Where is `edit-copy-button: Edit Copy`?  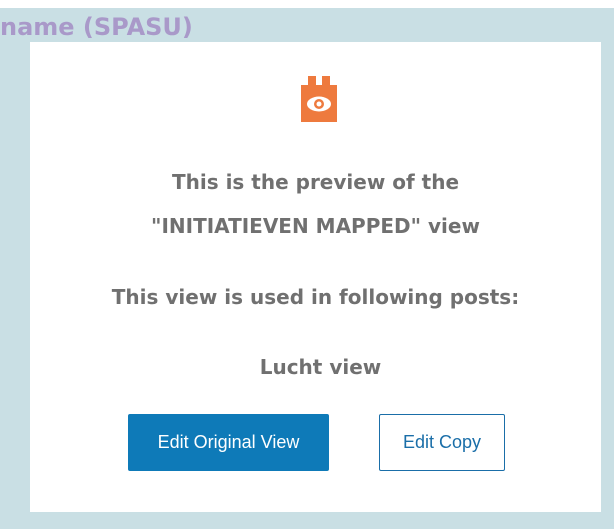 edit-copy-button: Edit Copy is located at coordinates (442, 442).